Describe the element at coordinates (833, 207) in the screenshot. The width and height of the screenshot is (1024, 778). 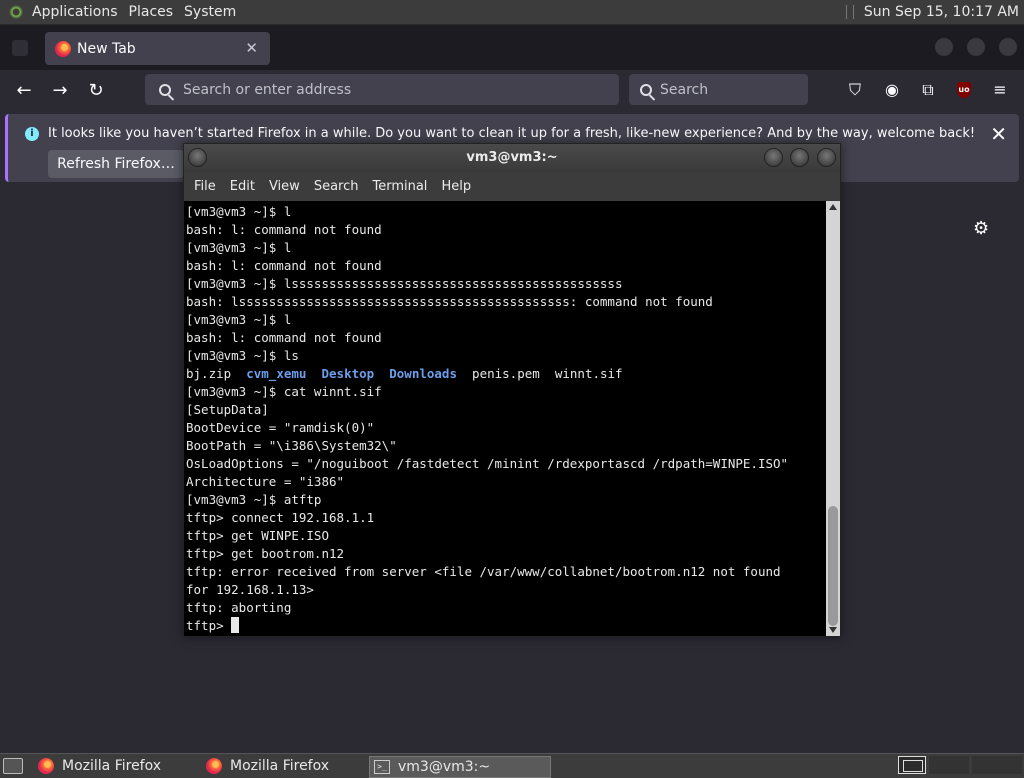
I see `scroll-up-icon` at that location.